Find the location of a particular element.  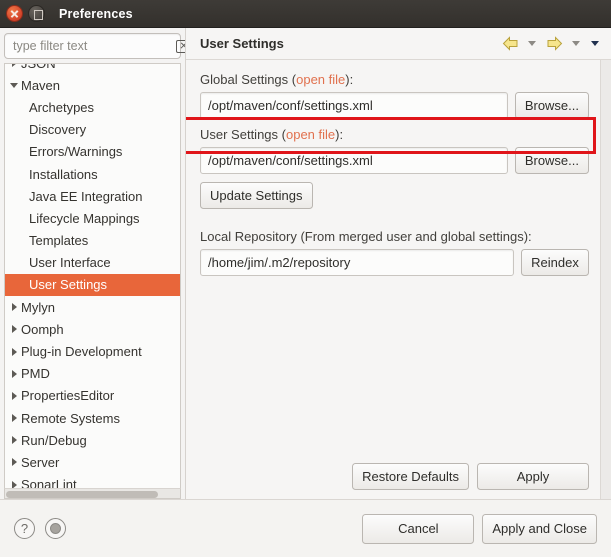

scrollbar-thumb is located at coordinates (82, 494).